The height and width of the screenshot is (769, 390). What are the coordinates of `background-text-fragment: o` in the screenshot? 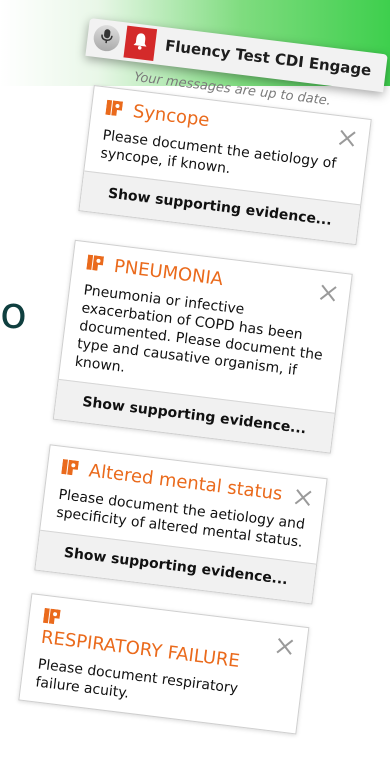 It's located at (13, 314).